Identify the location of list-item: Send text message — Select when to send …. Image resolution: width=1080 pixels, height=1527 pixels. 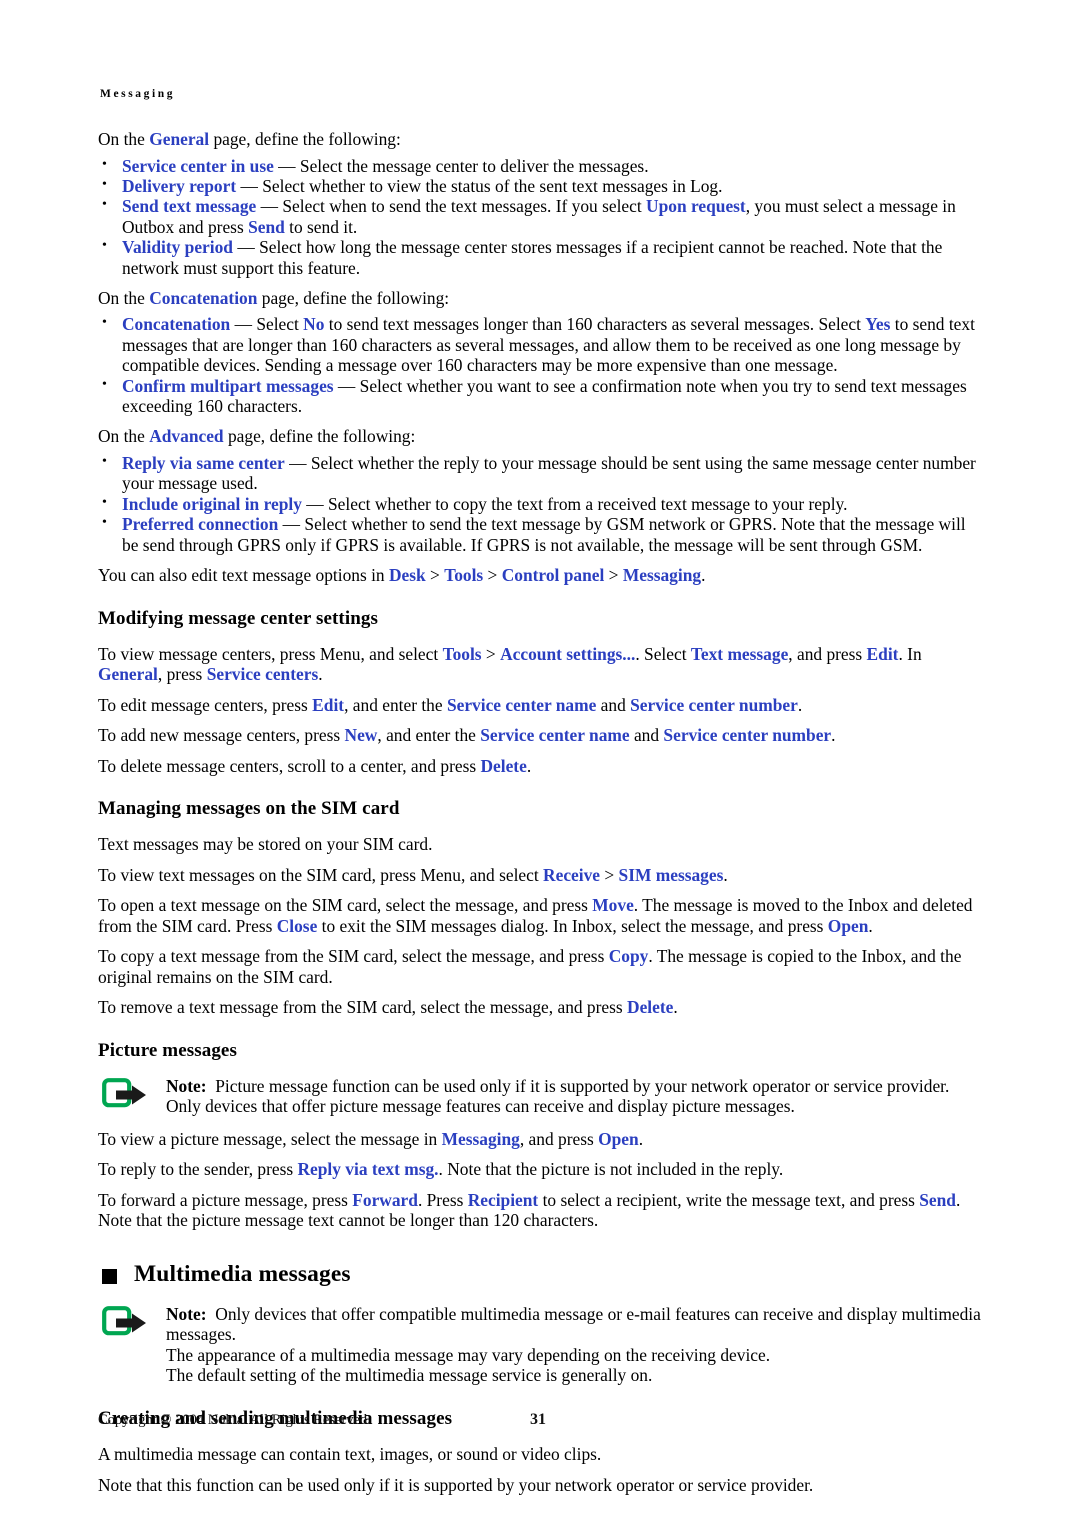
(540, 216).